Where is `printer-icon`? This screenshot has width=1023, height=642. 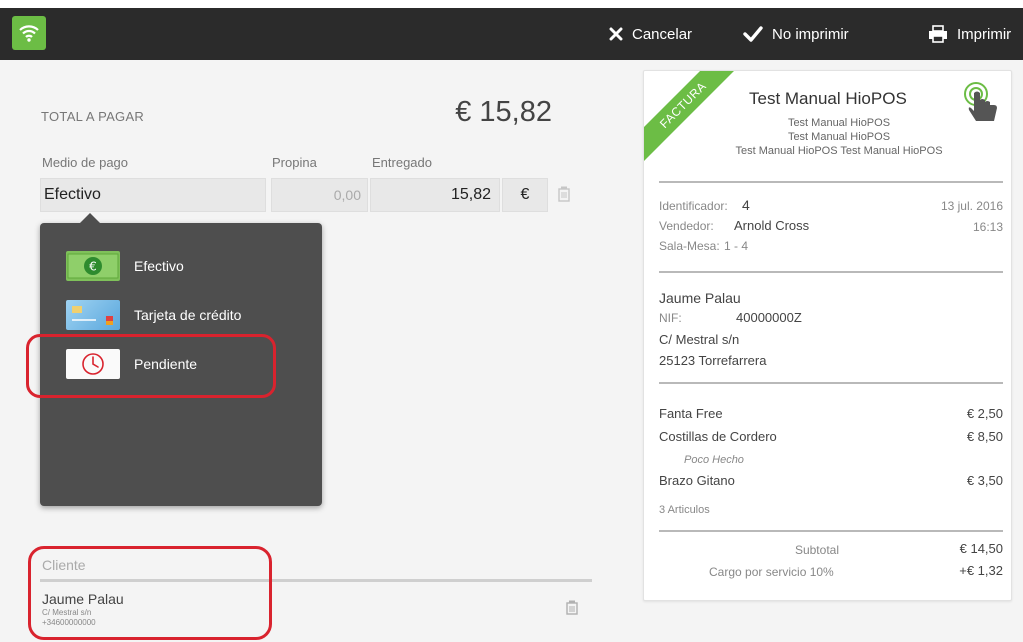
printer-icon is located at coordinates (938, 34).